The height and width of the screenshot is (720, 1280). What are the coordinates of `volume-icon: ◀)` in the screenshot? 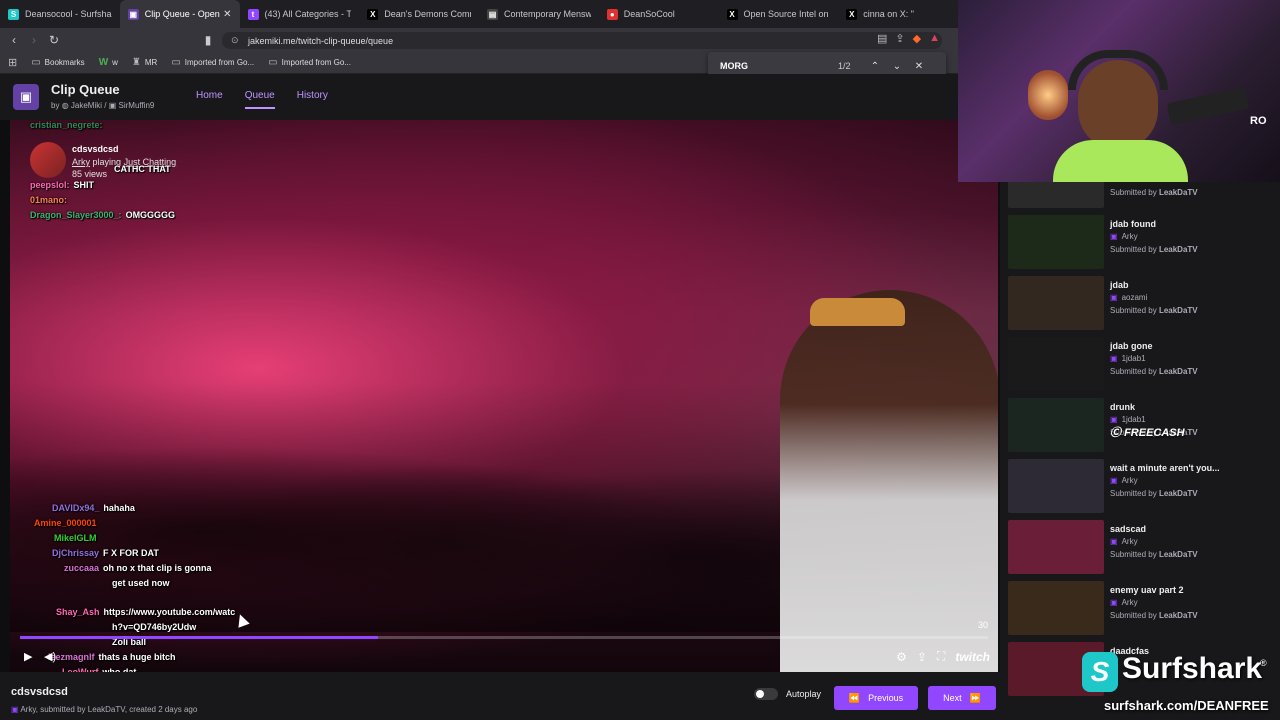 It's located at (50, 656).